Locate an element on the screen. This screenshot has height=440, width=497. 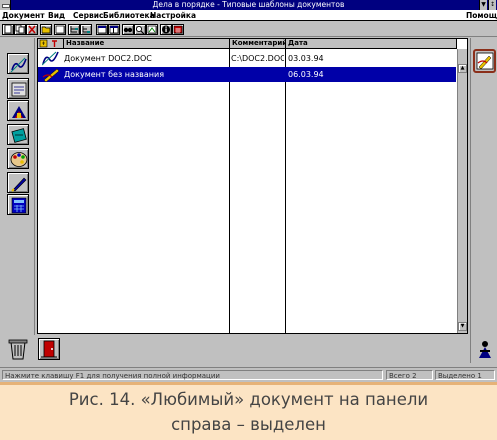
archive-doc-icon is located at coordinates (18, 88).